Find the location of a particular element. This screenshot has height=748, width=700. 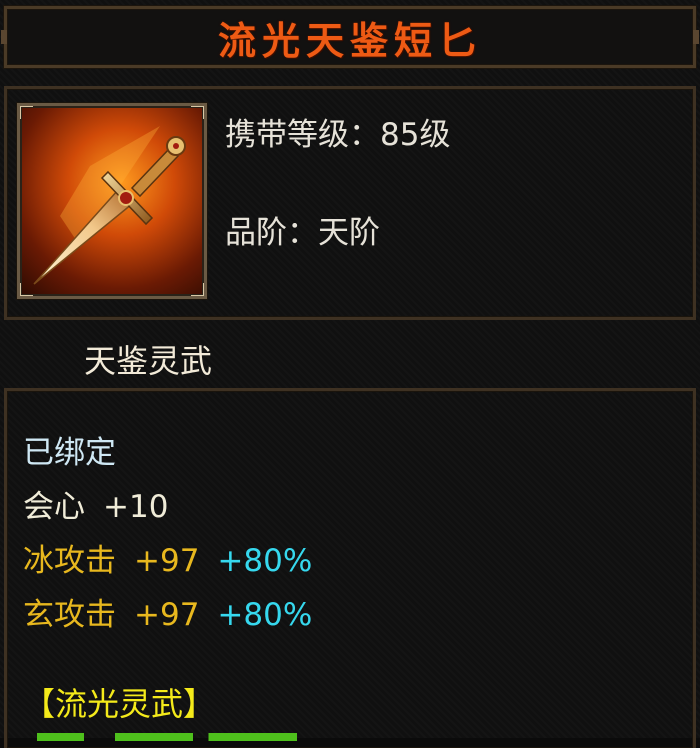

item-grade: 品阶：天阶 is located at coordinates (302, 233).